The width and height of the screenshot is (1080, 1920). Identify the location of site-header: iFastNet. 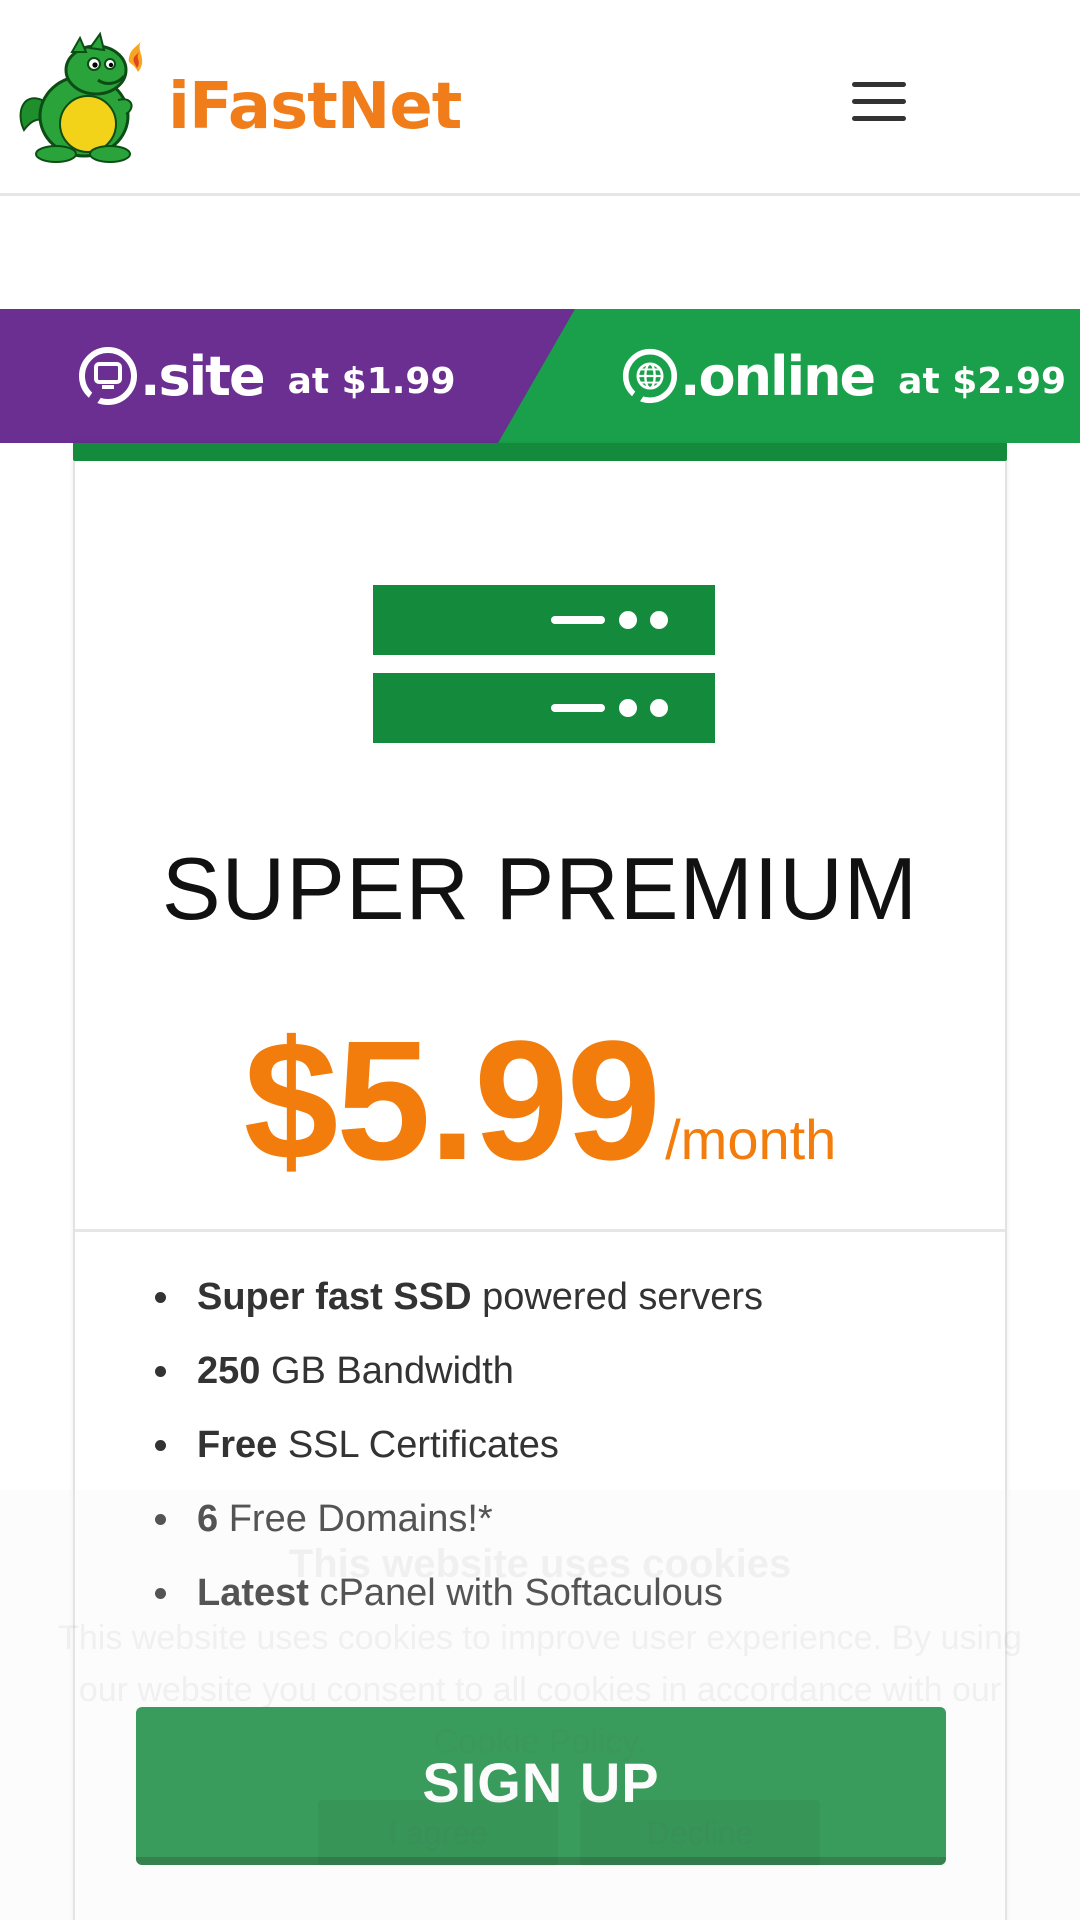
(540, 98).